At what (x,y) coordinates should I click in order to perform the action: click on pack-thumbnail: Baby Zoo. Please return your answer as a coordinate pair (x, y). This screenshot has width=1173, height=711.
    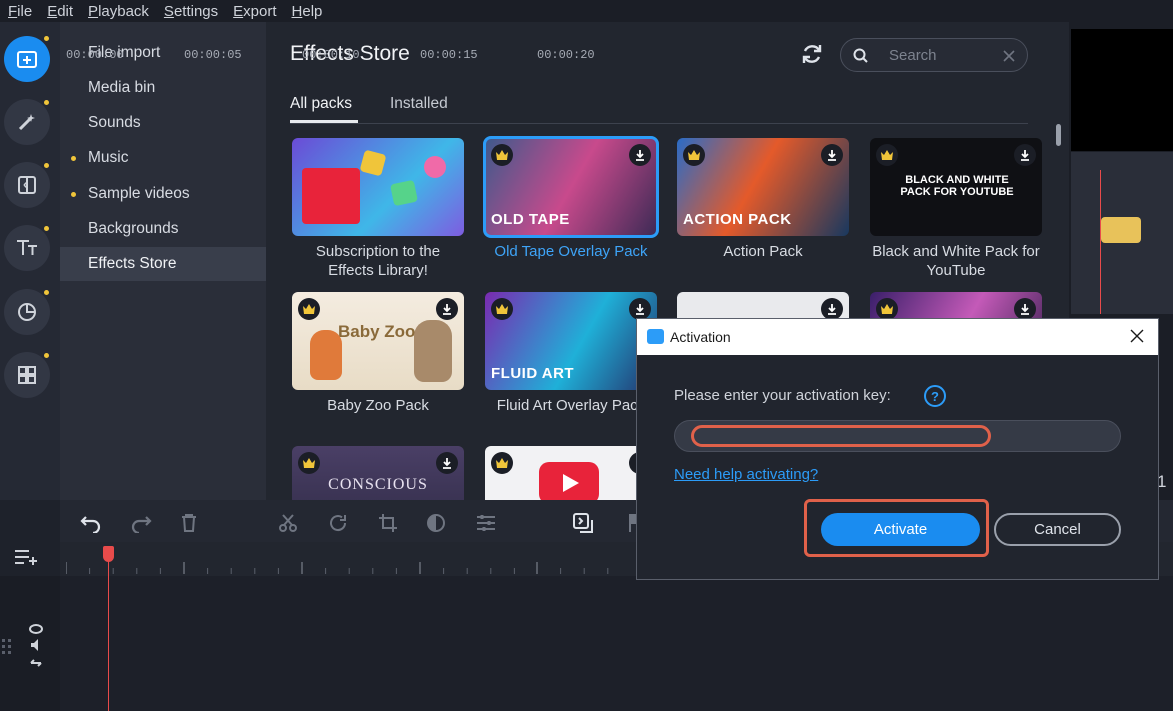
    Looking at the image, I should click on (378, 341).